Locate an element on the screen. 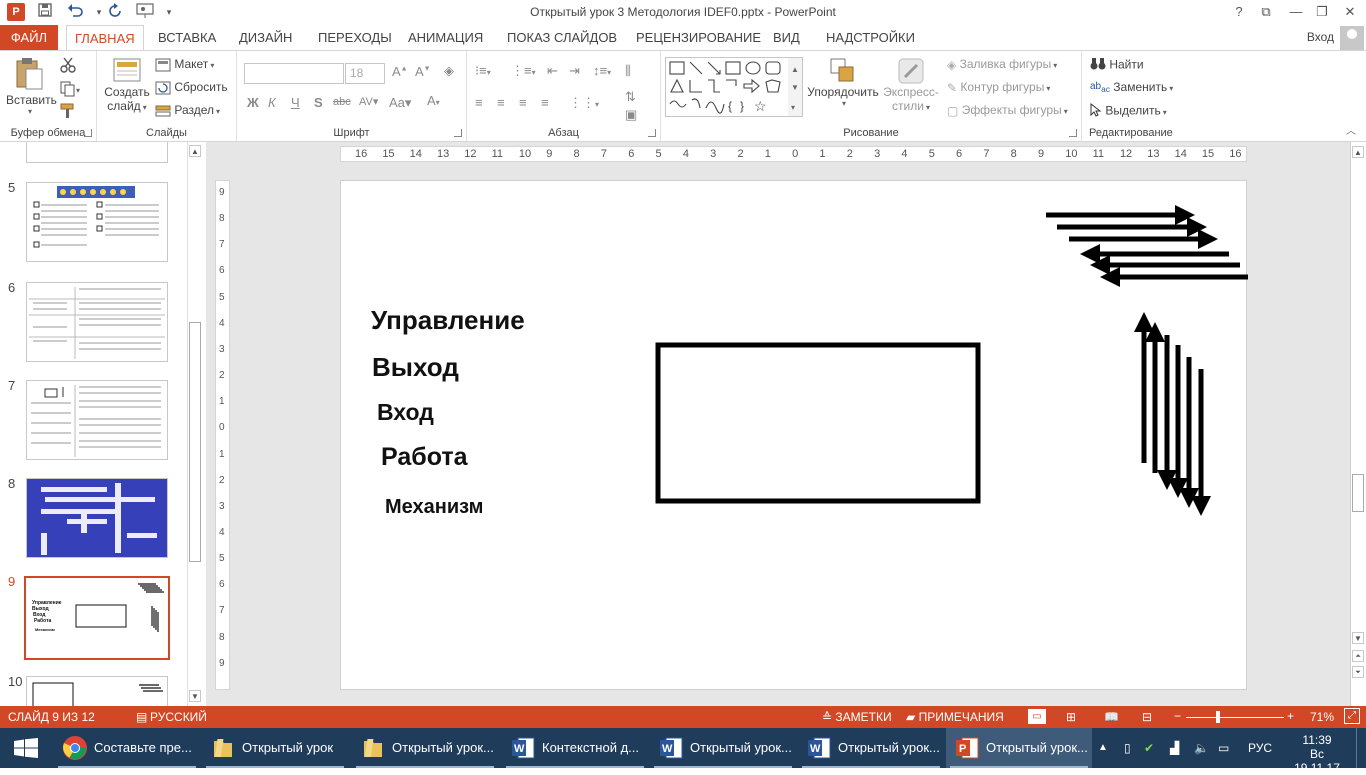  bold-icon: Ж is located at coordinates (253, 102).